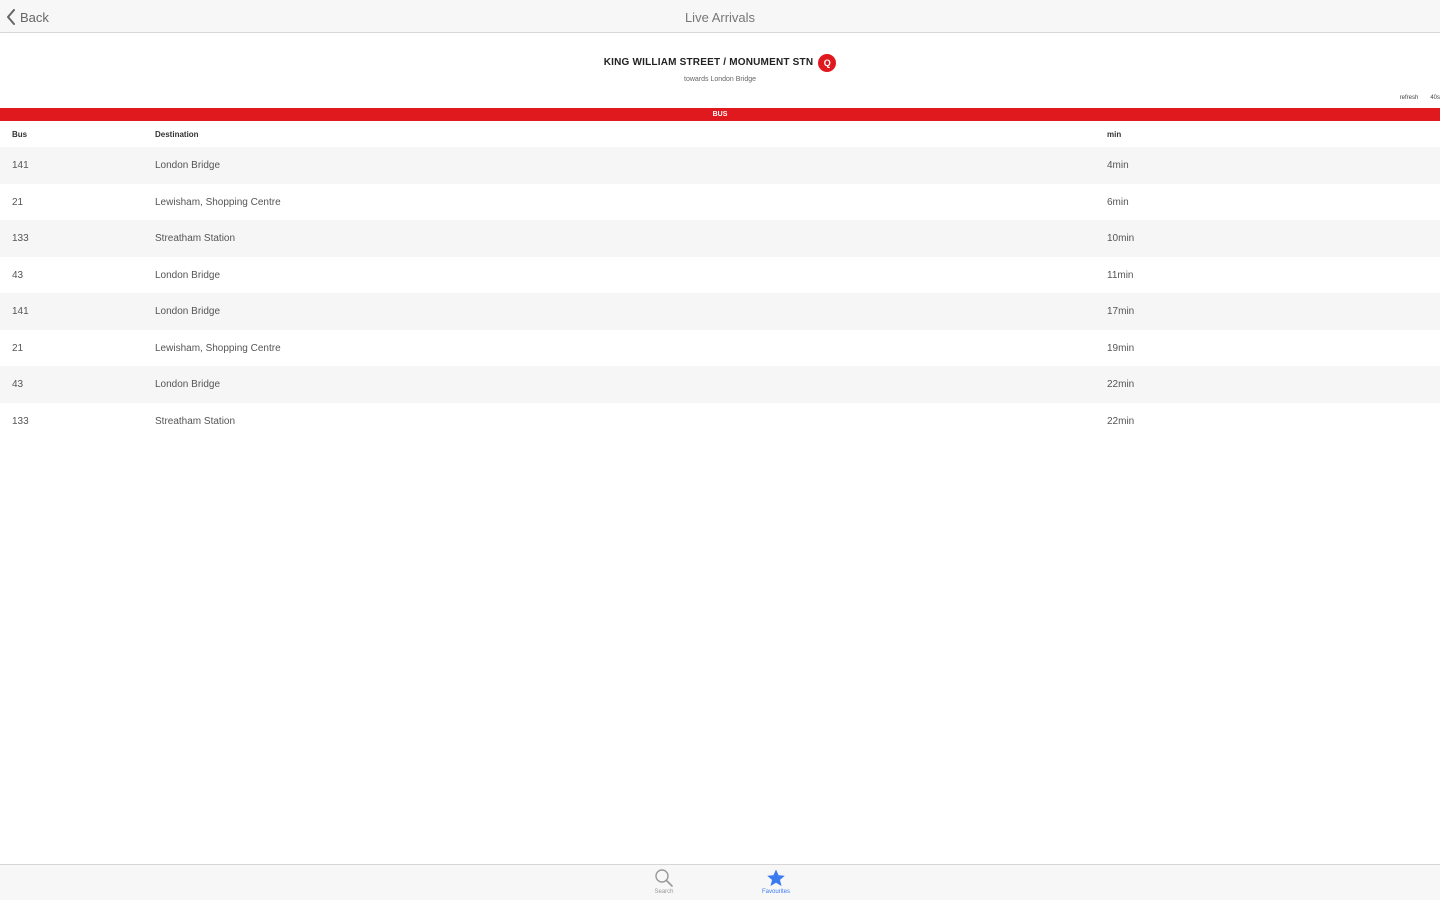 This screenshot has width=1440, height=900. What do you see at coordinates (177, 134) in the screenshot?
I see `column-header-destination: Destination` at bounding box center [177, 134].